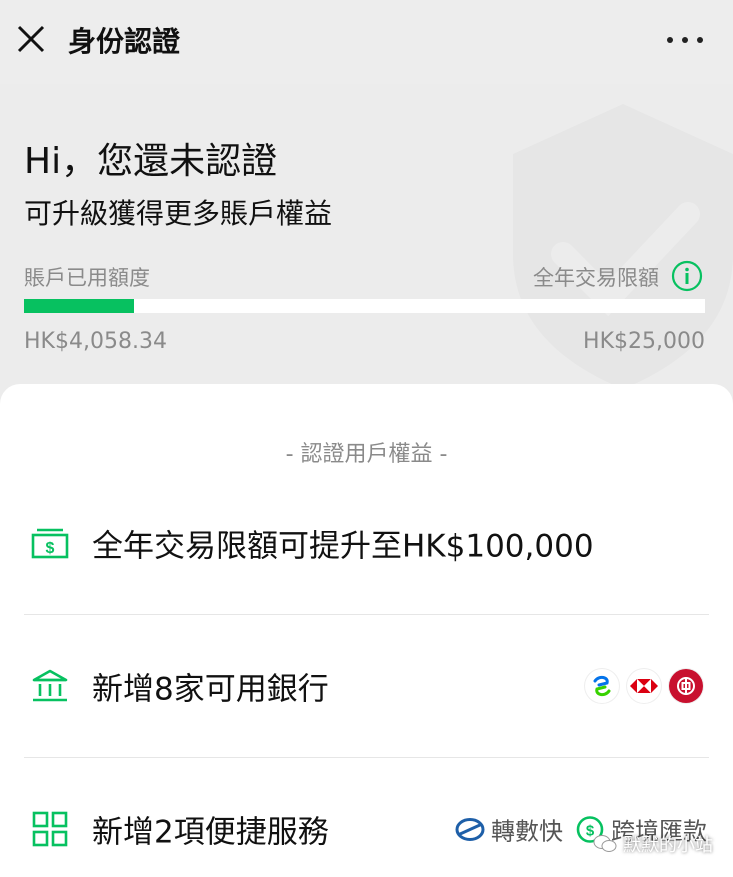 The width and height of the screenshot is (733, 877). Describe the element at coordinates (605, 843) in the screenshot. I see `wechat-logo-icon` at that location.